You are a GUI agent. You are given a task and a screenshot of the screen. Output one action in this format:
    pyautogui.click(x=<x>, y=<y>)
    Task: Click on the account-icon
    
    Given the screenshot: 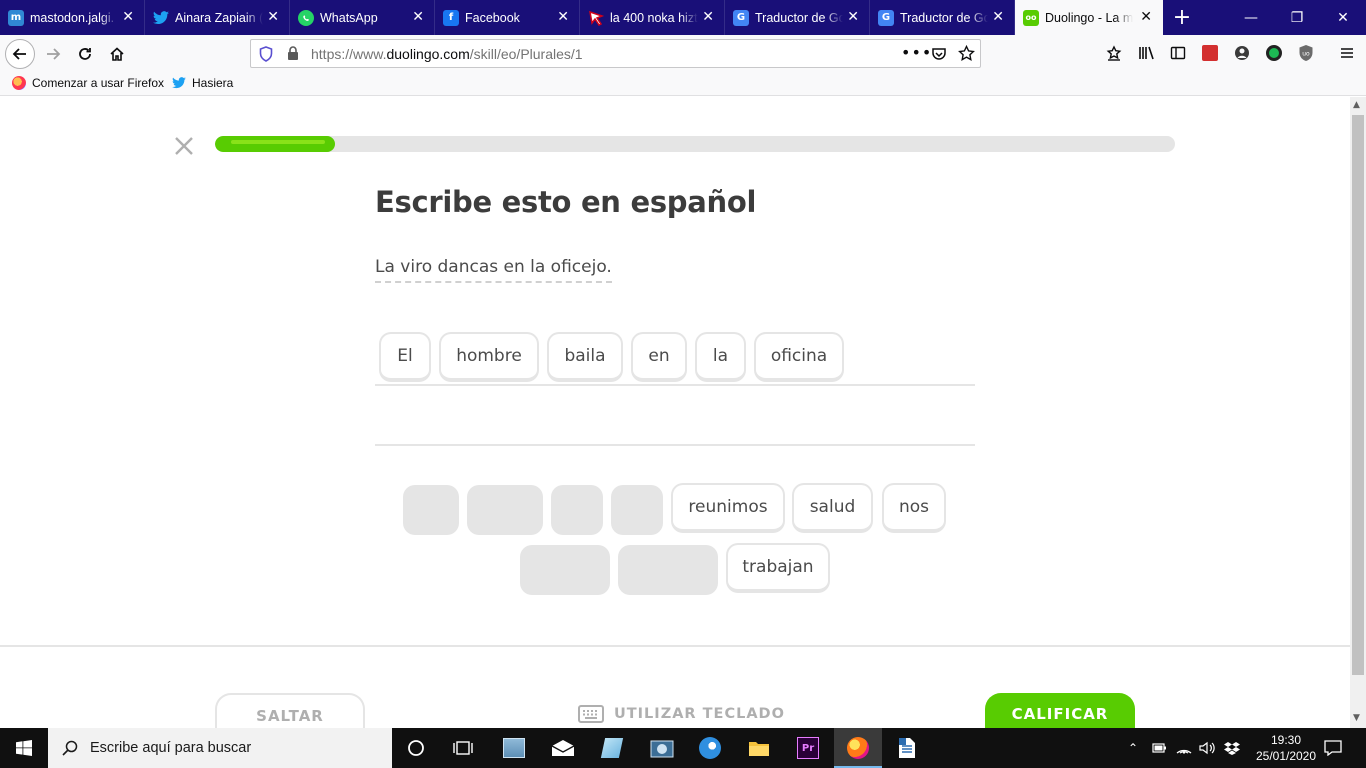 What is the action you would take?
    pyautogui.click(x=1242, y=53)
    